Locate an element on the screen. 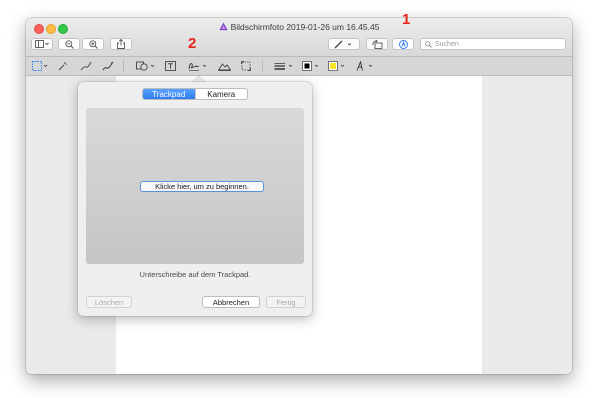 This screenshot has width=598, height=398. text-button is located at coordinates (170, 66).